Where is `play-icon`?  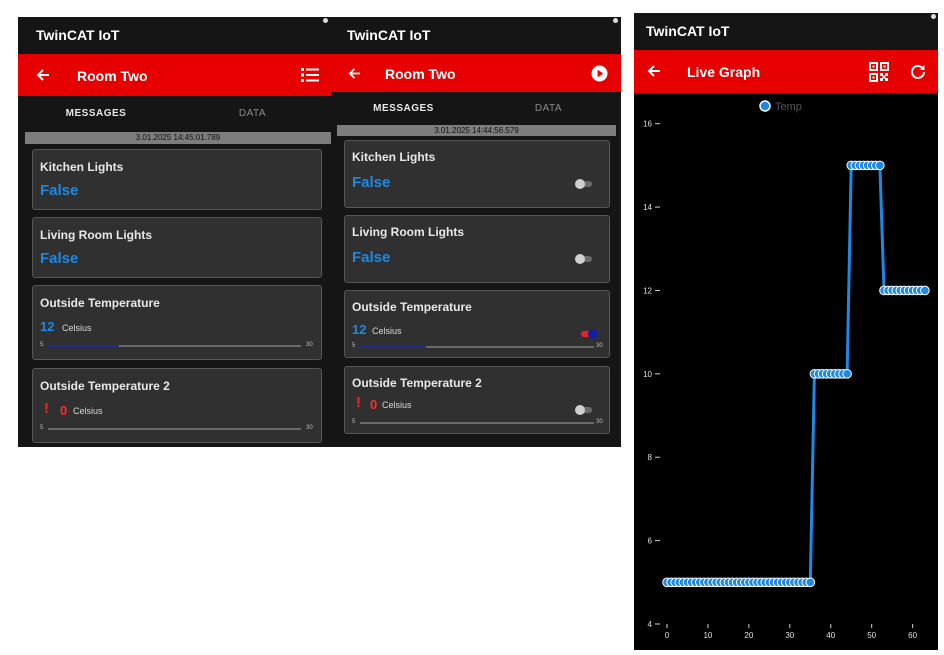 play-icon is located at coordinates (599, 73).